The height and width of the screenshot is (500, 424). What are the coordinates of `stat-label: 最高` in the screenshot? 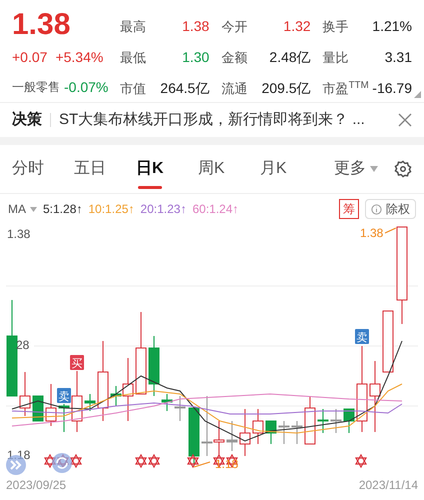 It's located at (133, 27).